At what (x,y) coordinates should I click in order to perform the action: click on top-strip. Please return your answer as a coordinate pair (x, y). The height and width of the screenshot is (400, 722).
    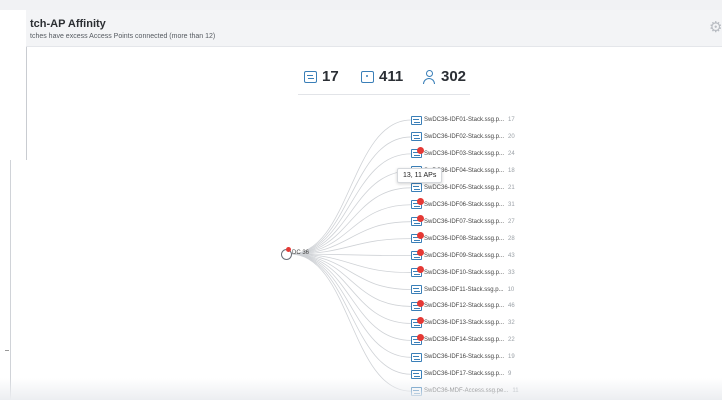
    Looking at the image, I should click on (361, 5).